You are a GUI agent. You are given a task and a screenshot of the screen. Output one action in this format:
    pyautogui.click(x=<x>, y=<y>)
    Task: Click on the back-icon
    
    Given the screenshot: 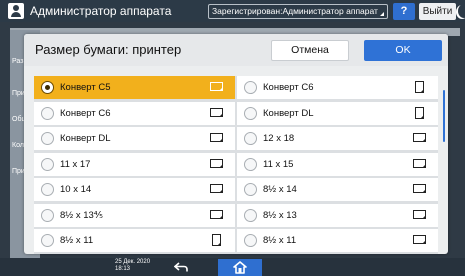 What is the action you would take?
    pyautogui.click(x=181, y=267)
    